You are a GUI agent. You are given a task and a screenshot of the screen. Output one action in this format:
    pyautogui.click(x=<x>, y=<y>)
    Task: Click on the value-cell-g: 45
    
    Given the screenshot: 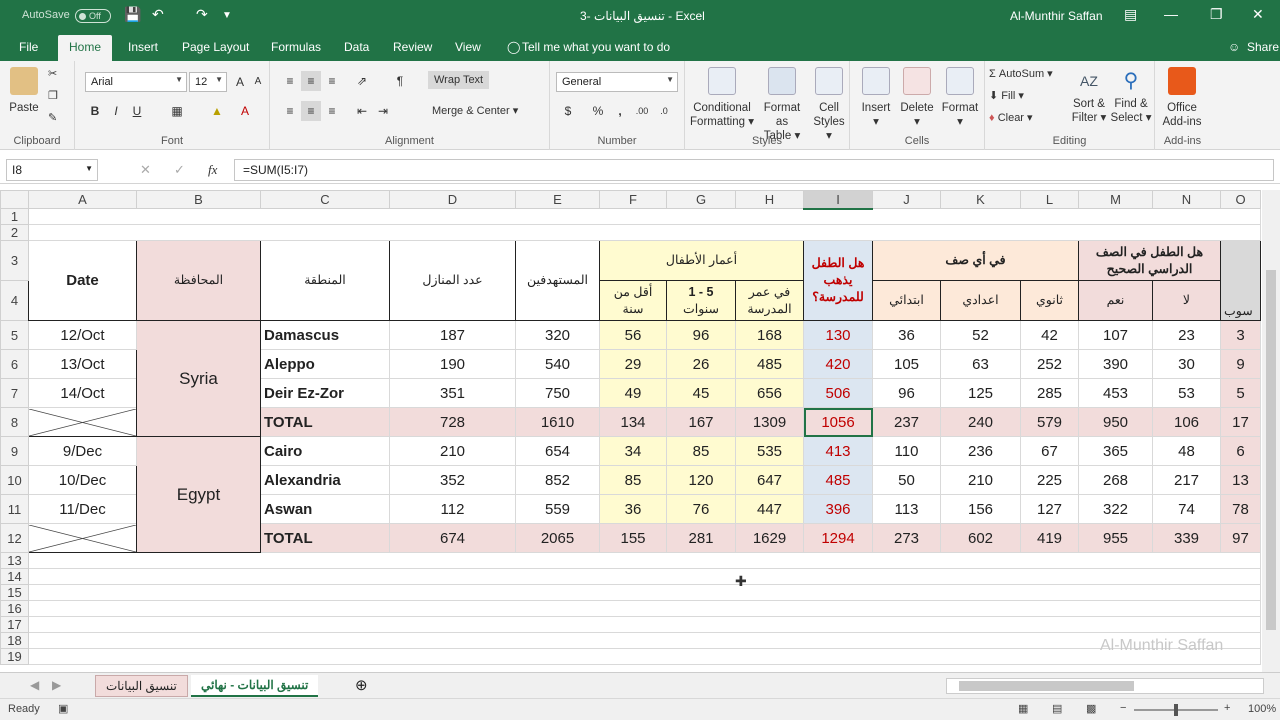 What is the action you would take?
    pyautogui.click(x=701, y=393)
    